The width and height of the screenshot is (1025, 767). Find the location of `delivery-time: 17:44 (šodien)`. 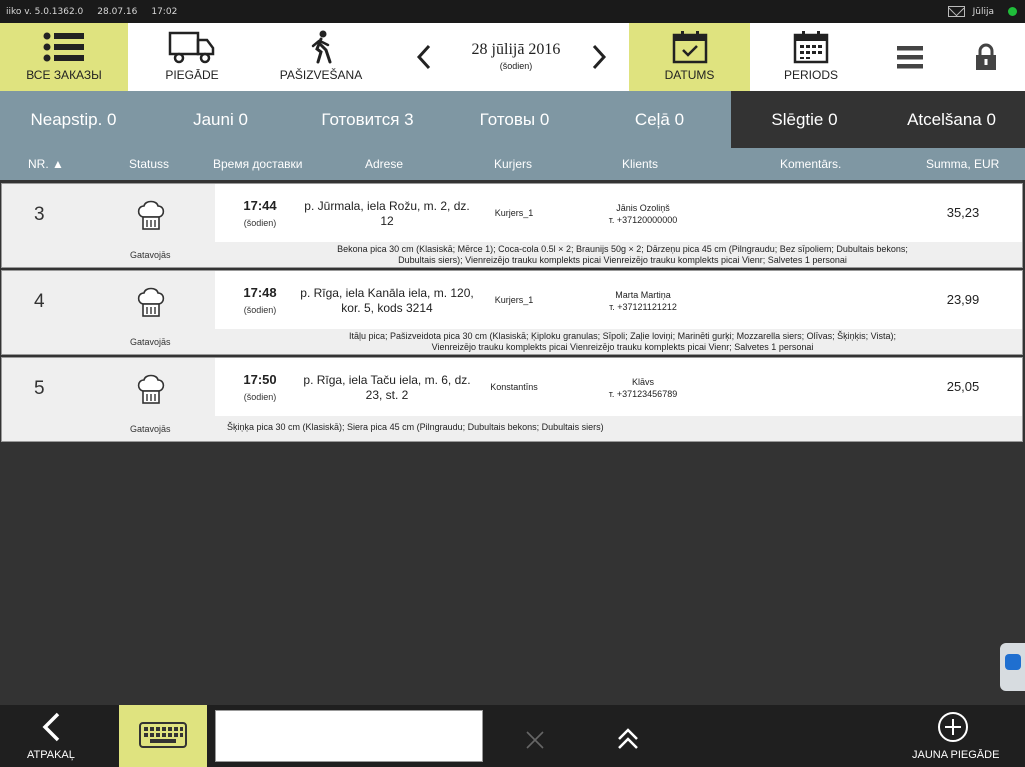

delivery-time: 17:44 (šodien) is located at coordinates (260, 213).